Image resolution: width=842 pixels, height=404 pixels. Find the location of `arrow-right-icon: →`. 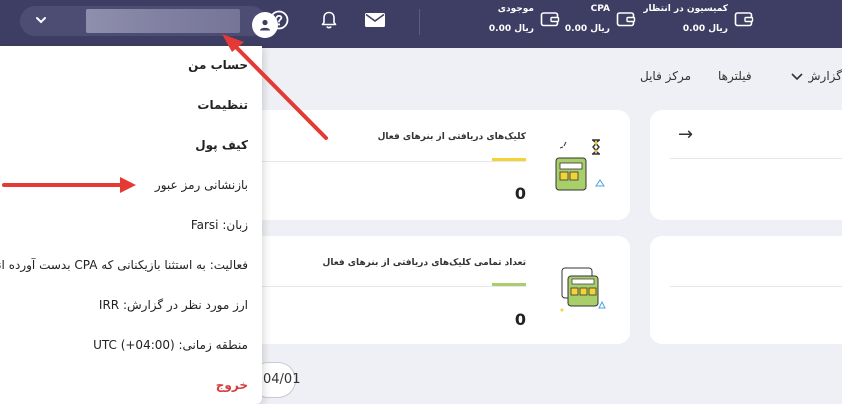

arrow-right-icon: → is located at coordinates (685, 134).